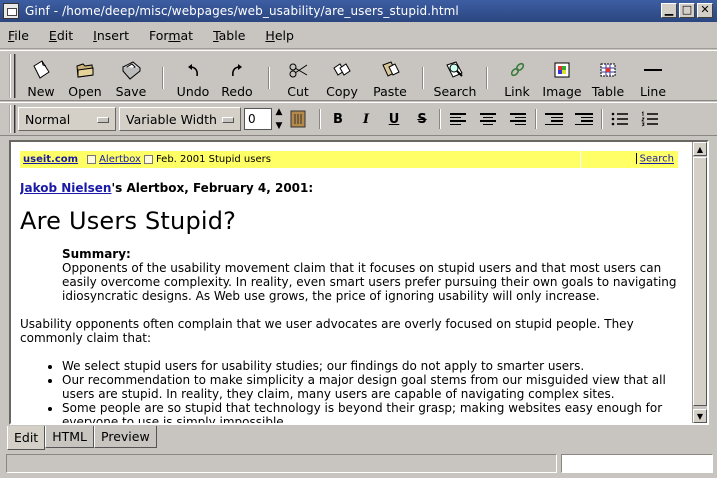  I want to click on scroll-up-icon: ▲, so click(700, 149).